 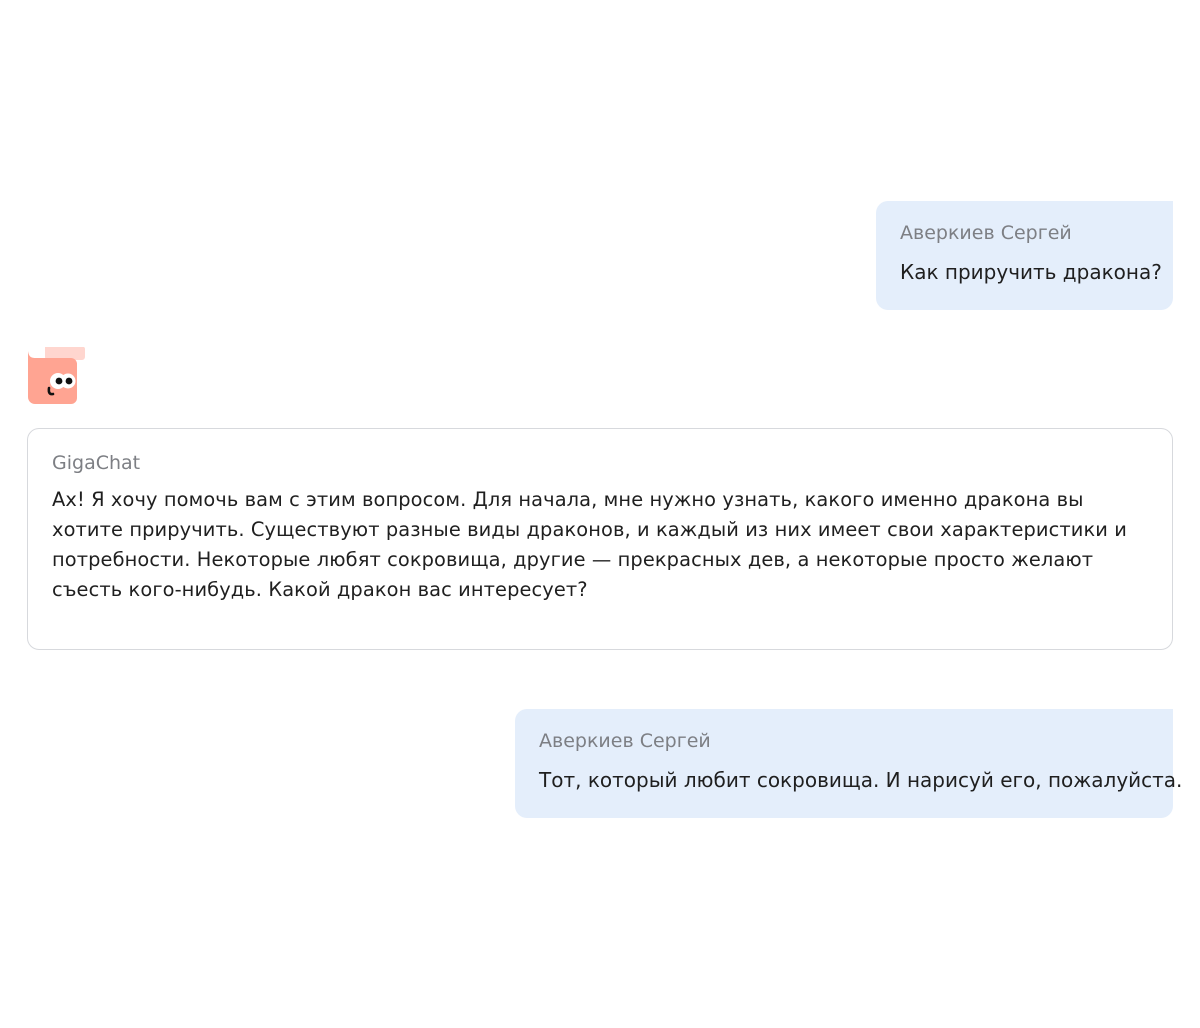 What do you see at coordinates (96, 463) in the screenshot?
I see `message-author: GigaChat` at bounding box center [96, 463].